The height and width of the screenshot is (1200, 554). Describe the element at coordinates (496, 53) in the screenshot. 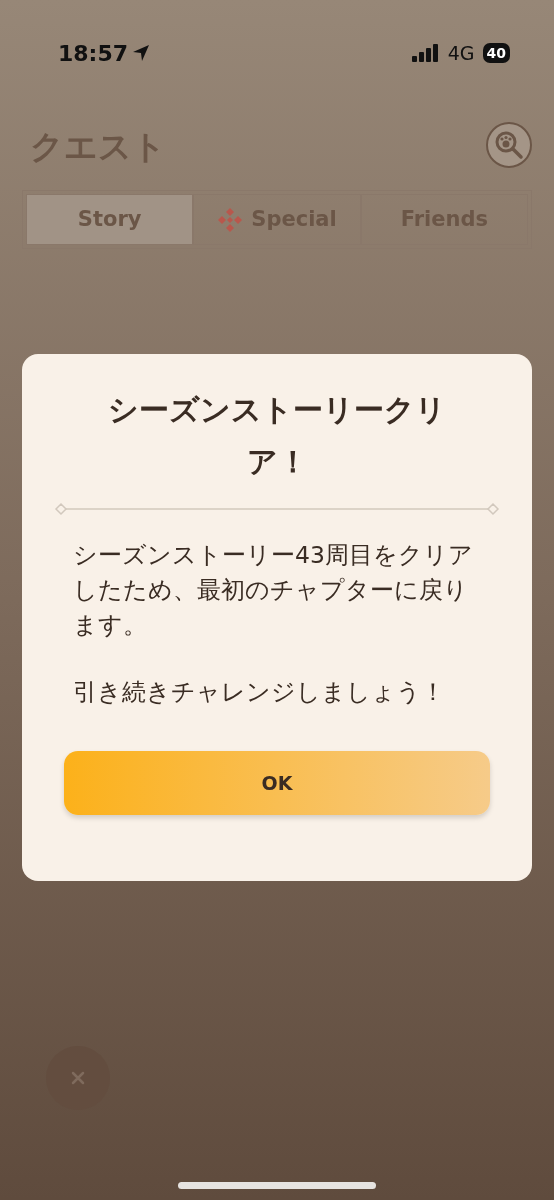

I see `battery-indicator: 40` at that location.